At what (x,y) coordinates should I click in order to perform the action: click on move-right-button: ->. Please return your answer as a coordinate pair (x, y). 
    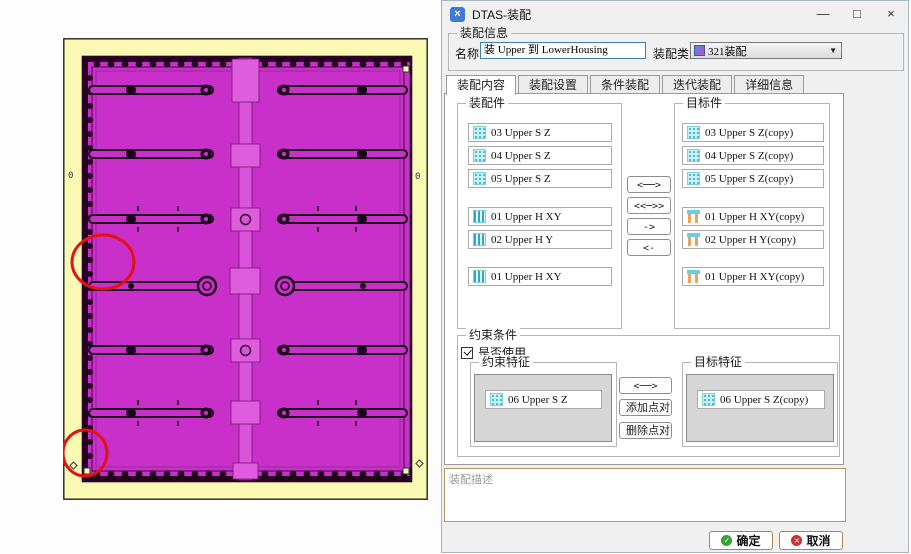
    Looking at the image, I should click on (649, 226).